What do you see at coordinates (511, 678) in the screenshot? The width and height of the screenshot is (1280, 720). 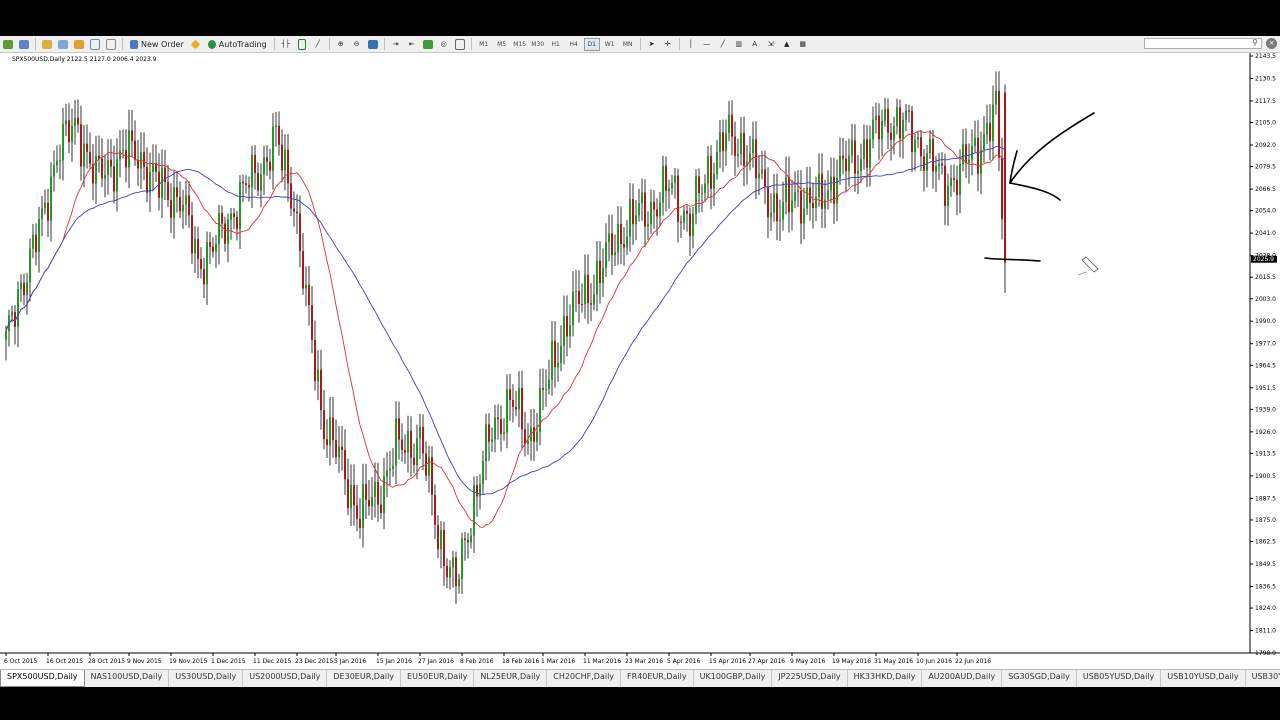 I see `chart-tab: NL25EUR,Daily` at bounding box center [511, 678].